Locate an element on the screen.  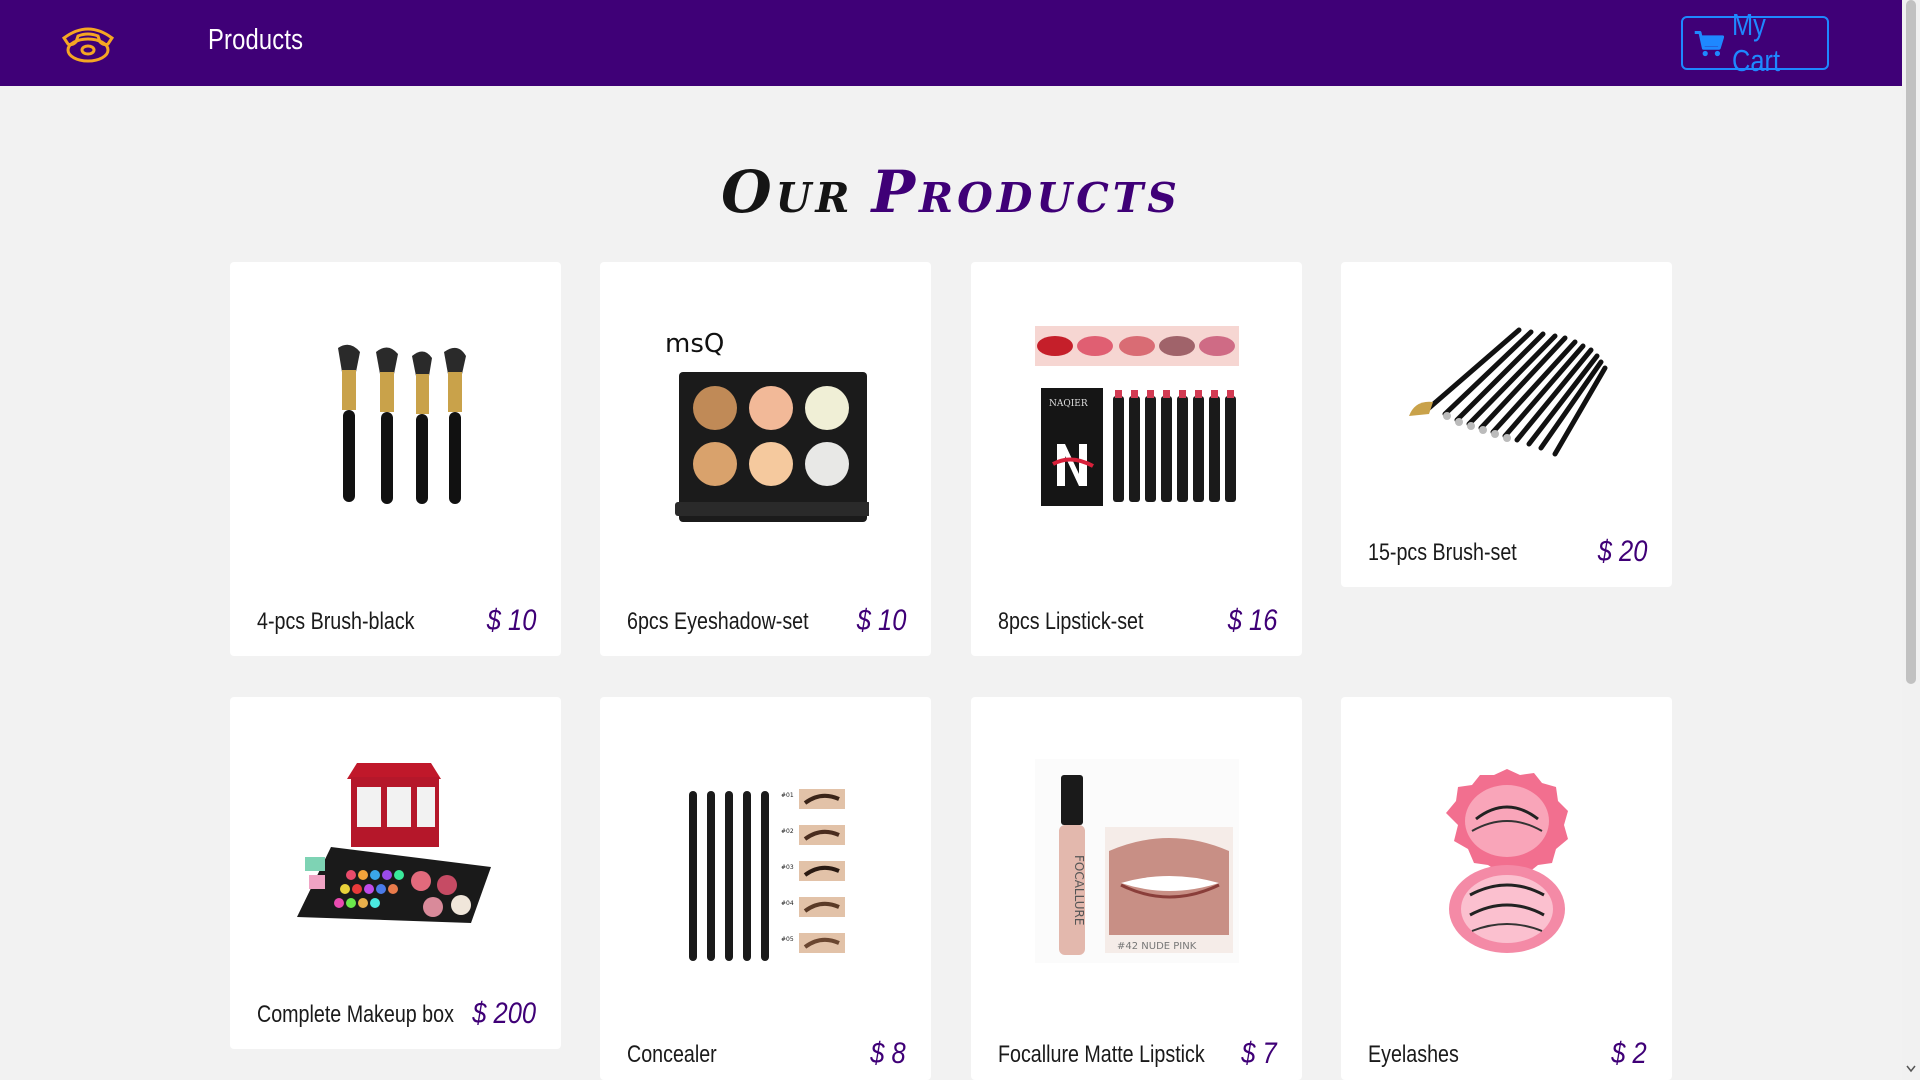
scroll-down-arrow-icon is located at coordinates (1911, 1068).